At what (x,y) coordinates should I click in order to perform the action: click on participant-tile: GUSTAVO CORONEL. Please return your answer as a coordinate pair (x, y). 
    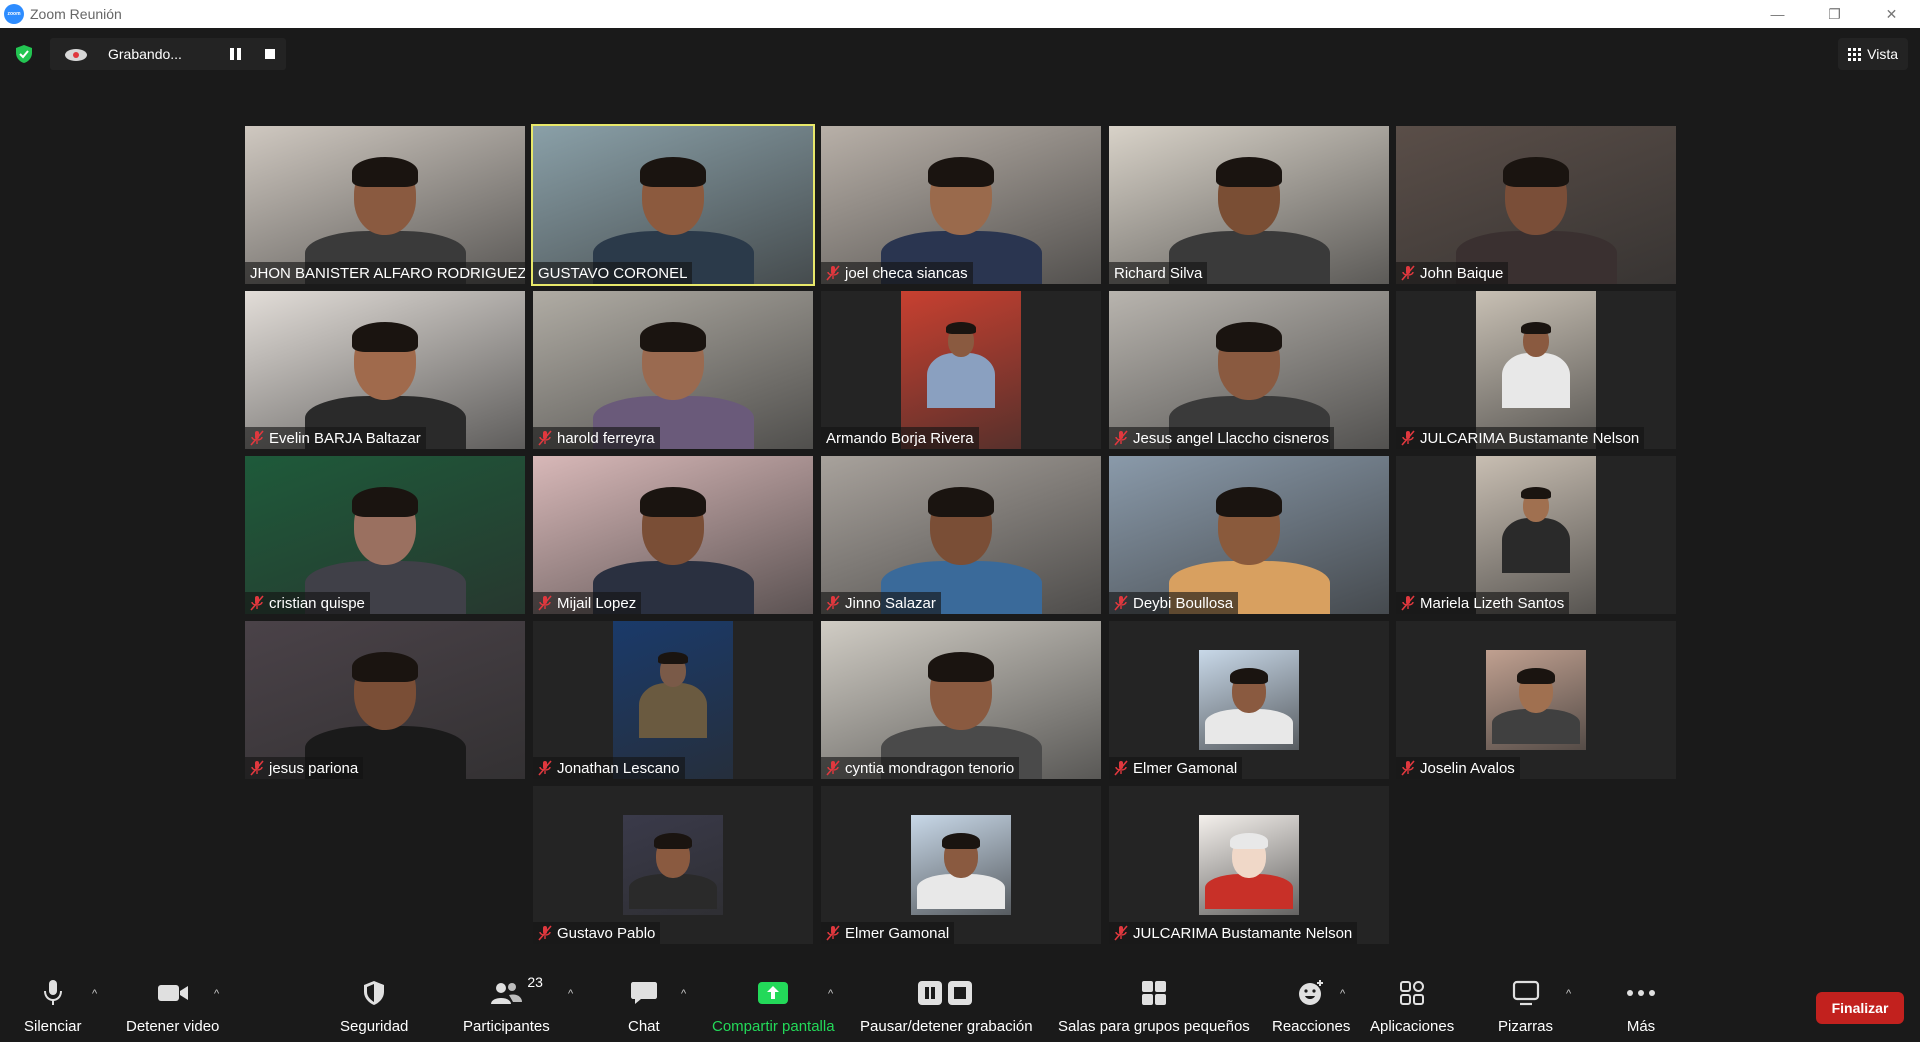
    Looking at the image, I should click on (673, 205).